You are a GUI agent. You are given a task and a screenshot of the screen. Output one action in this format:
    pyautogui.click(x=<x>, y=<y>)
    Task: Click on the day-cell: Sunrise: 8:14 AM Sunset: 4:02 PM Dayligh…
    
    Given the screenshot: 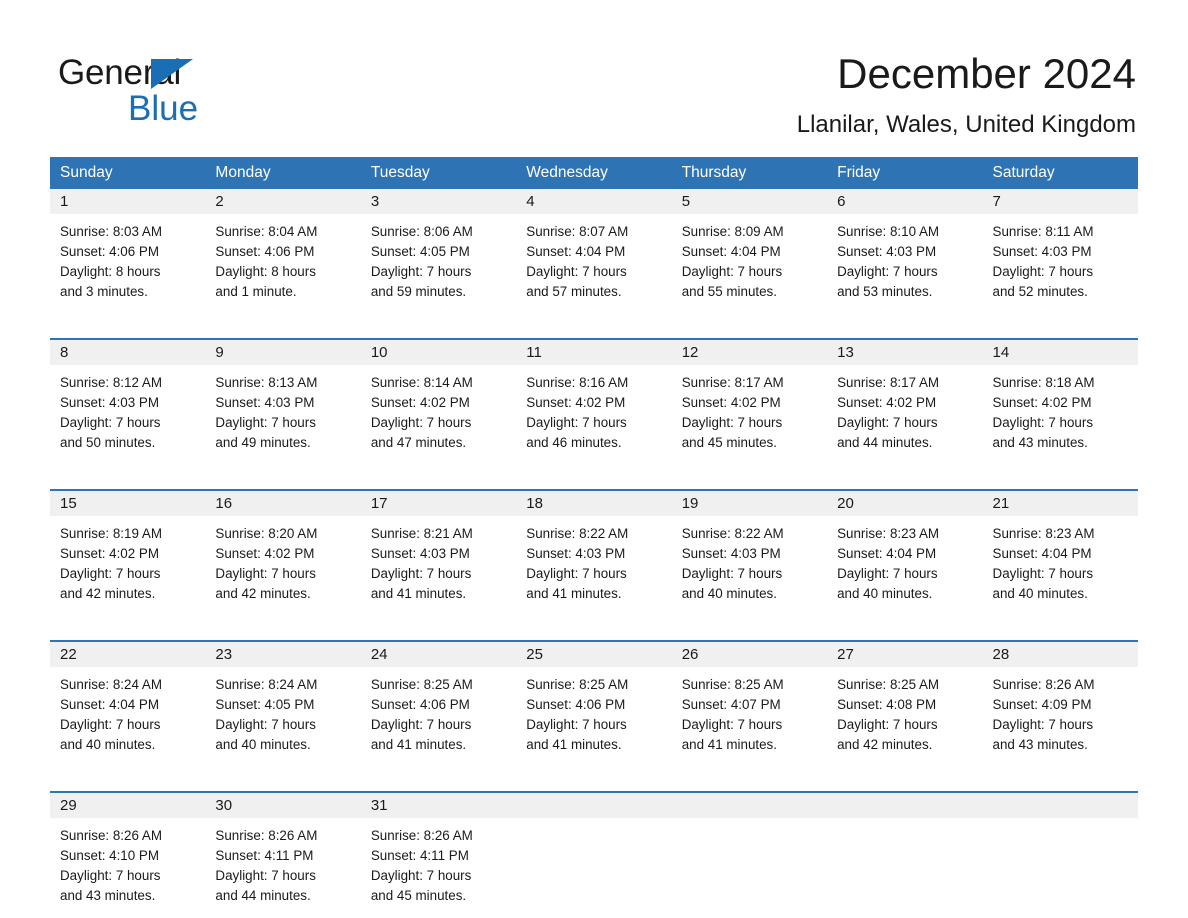 What is the action you would take?
    pyautogui.click(x=438, y=420)
    